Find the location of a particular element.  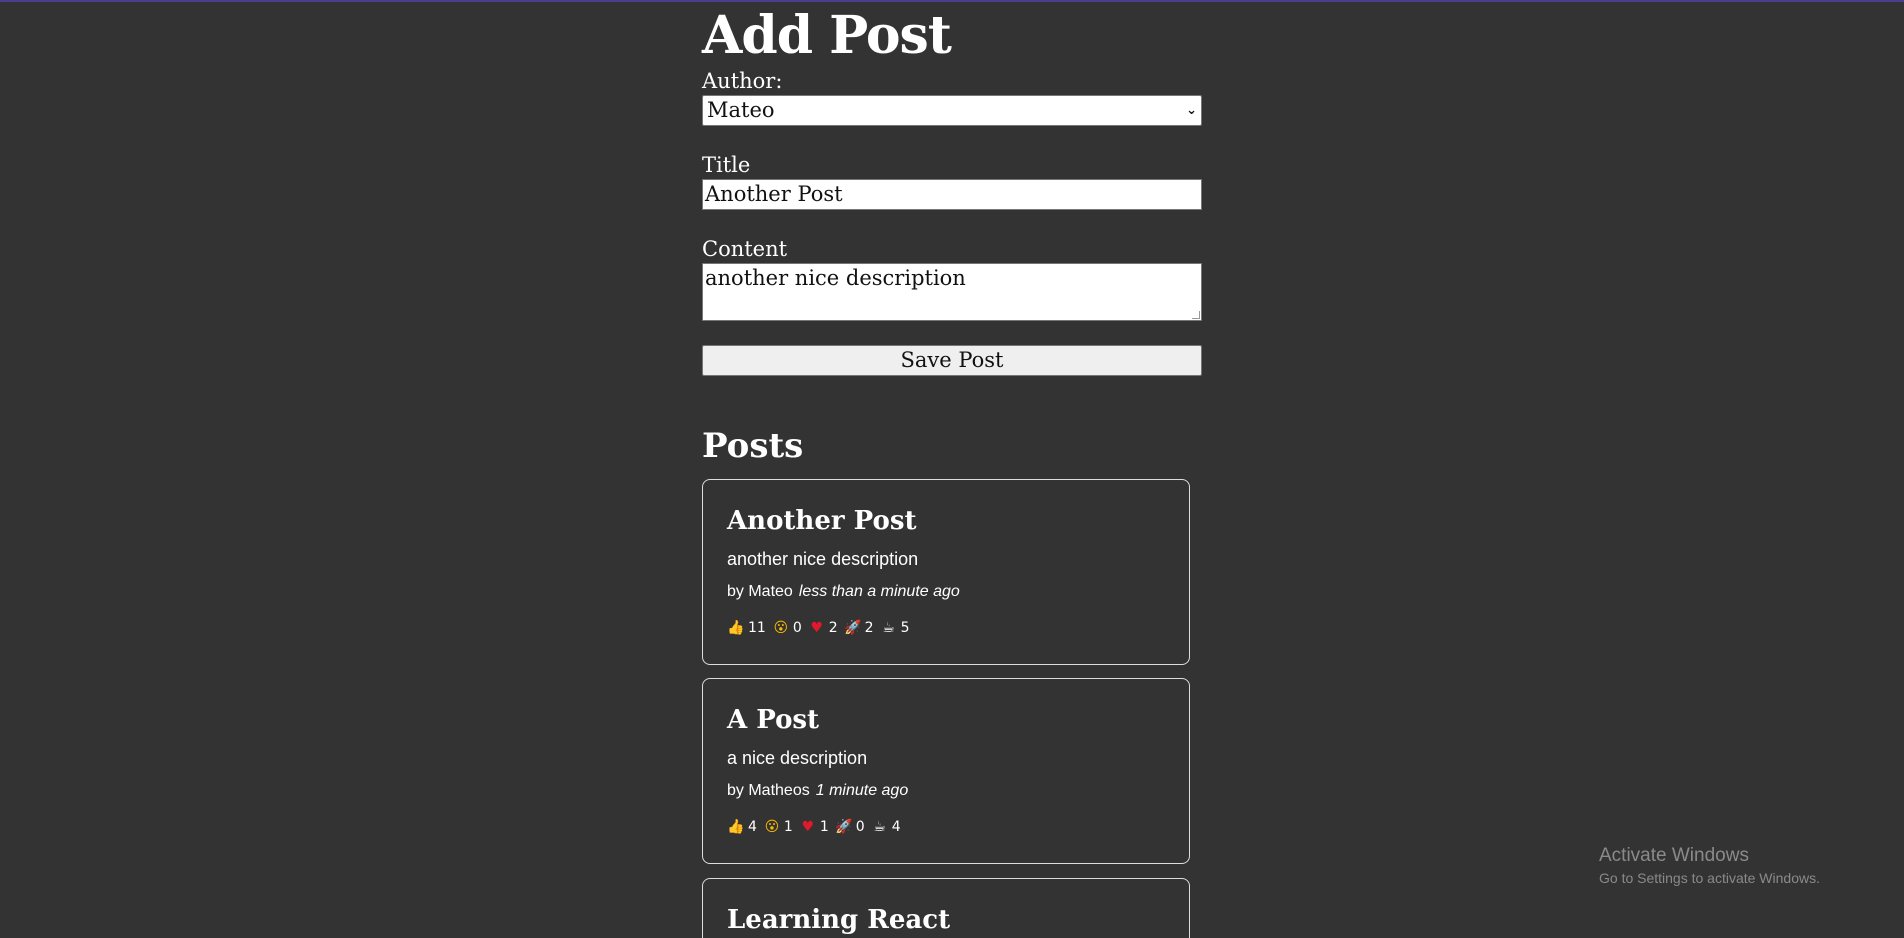

save-post-button: Save Post is located at coordinates (952, 360).